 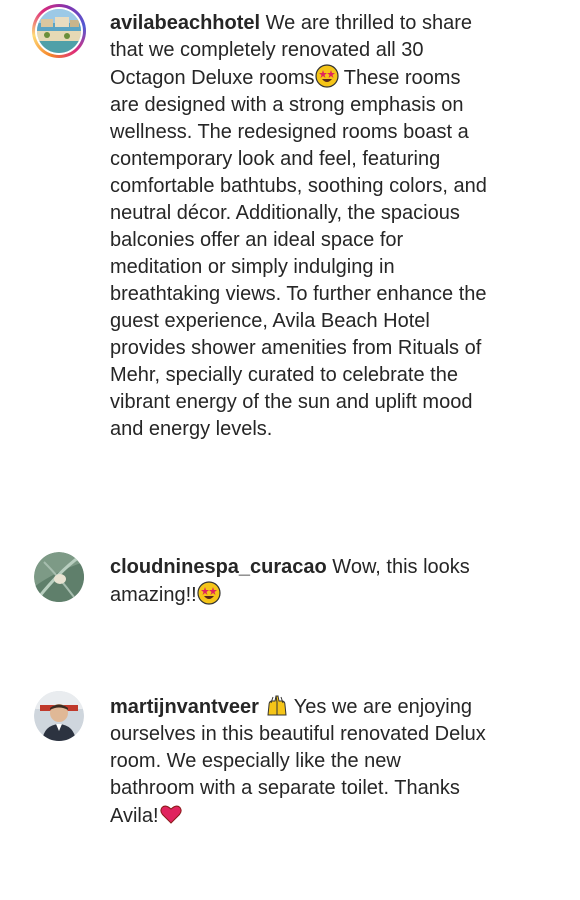 I want to click on story-ring, so click(x=59, y=31).